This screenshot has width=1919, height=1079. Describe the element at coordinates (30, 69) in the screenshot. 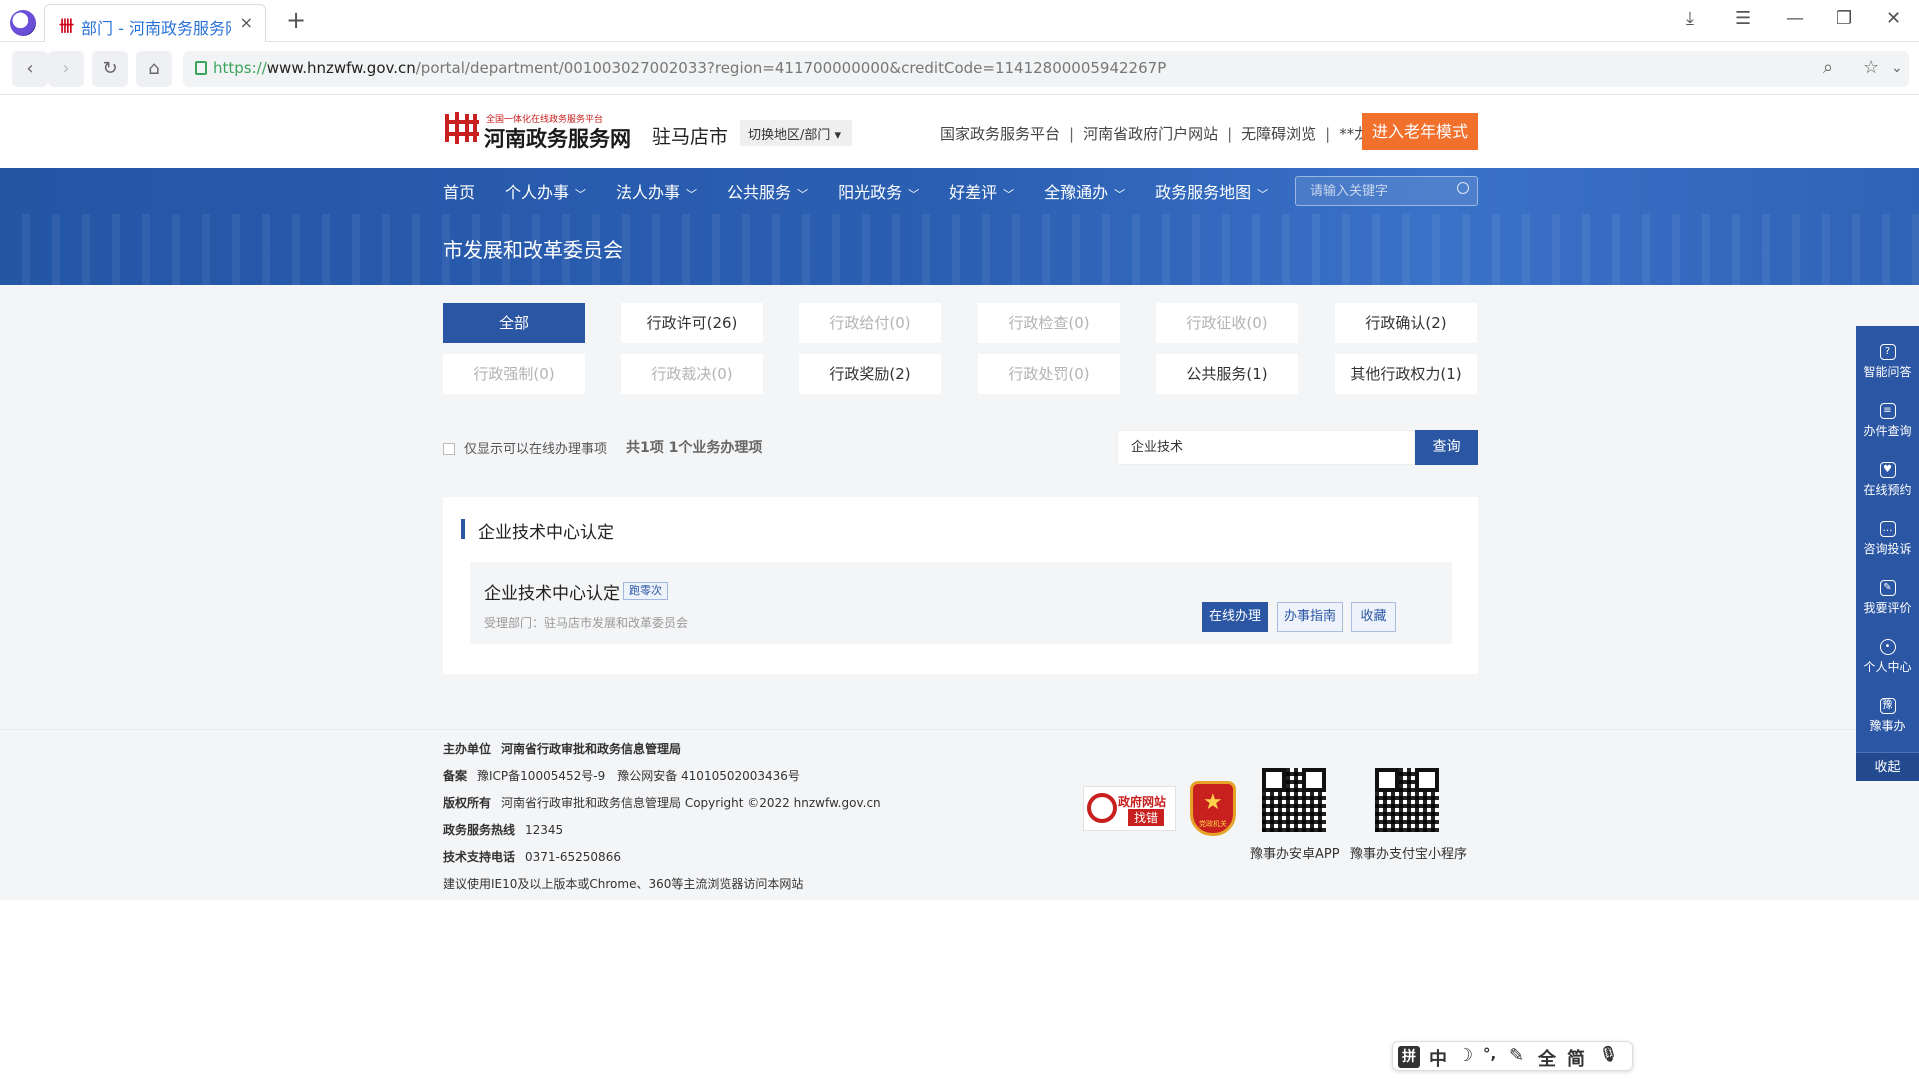

I see `back-button: ‹` at that location.